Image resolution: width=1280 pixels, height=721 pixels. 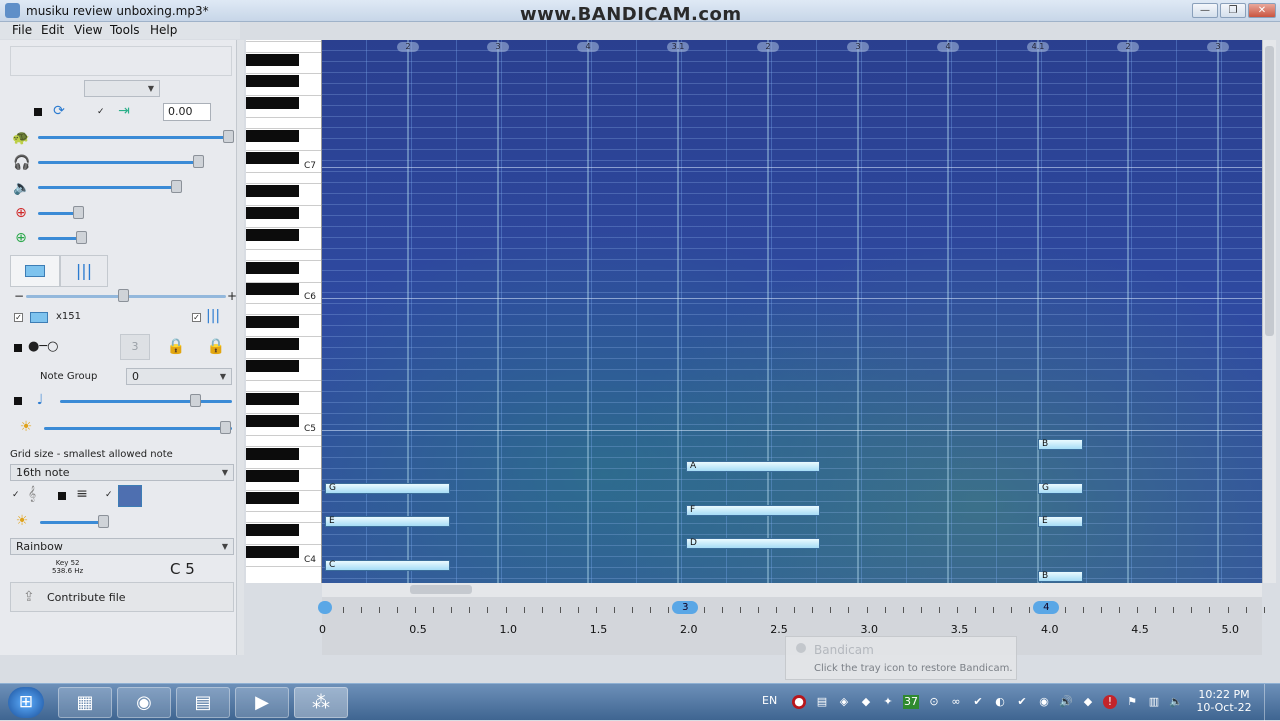 What do you see at coordinates (122, 546) in the screenshot?
I see `colormap-dropdown: Rainbow ▼` at bounding box center [122, 546].